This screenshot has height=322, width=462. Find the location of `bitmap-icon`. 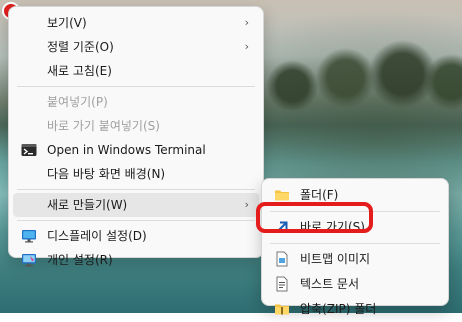

bitmap-icon is located at coordinates (282, 259).